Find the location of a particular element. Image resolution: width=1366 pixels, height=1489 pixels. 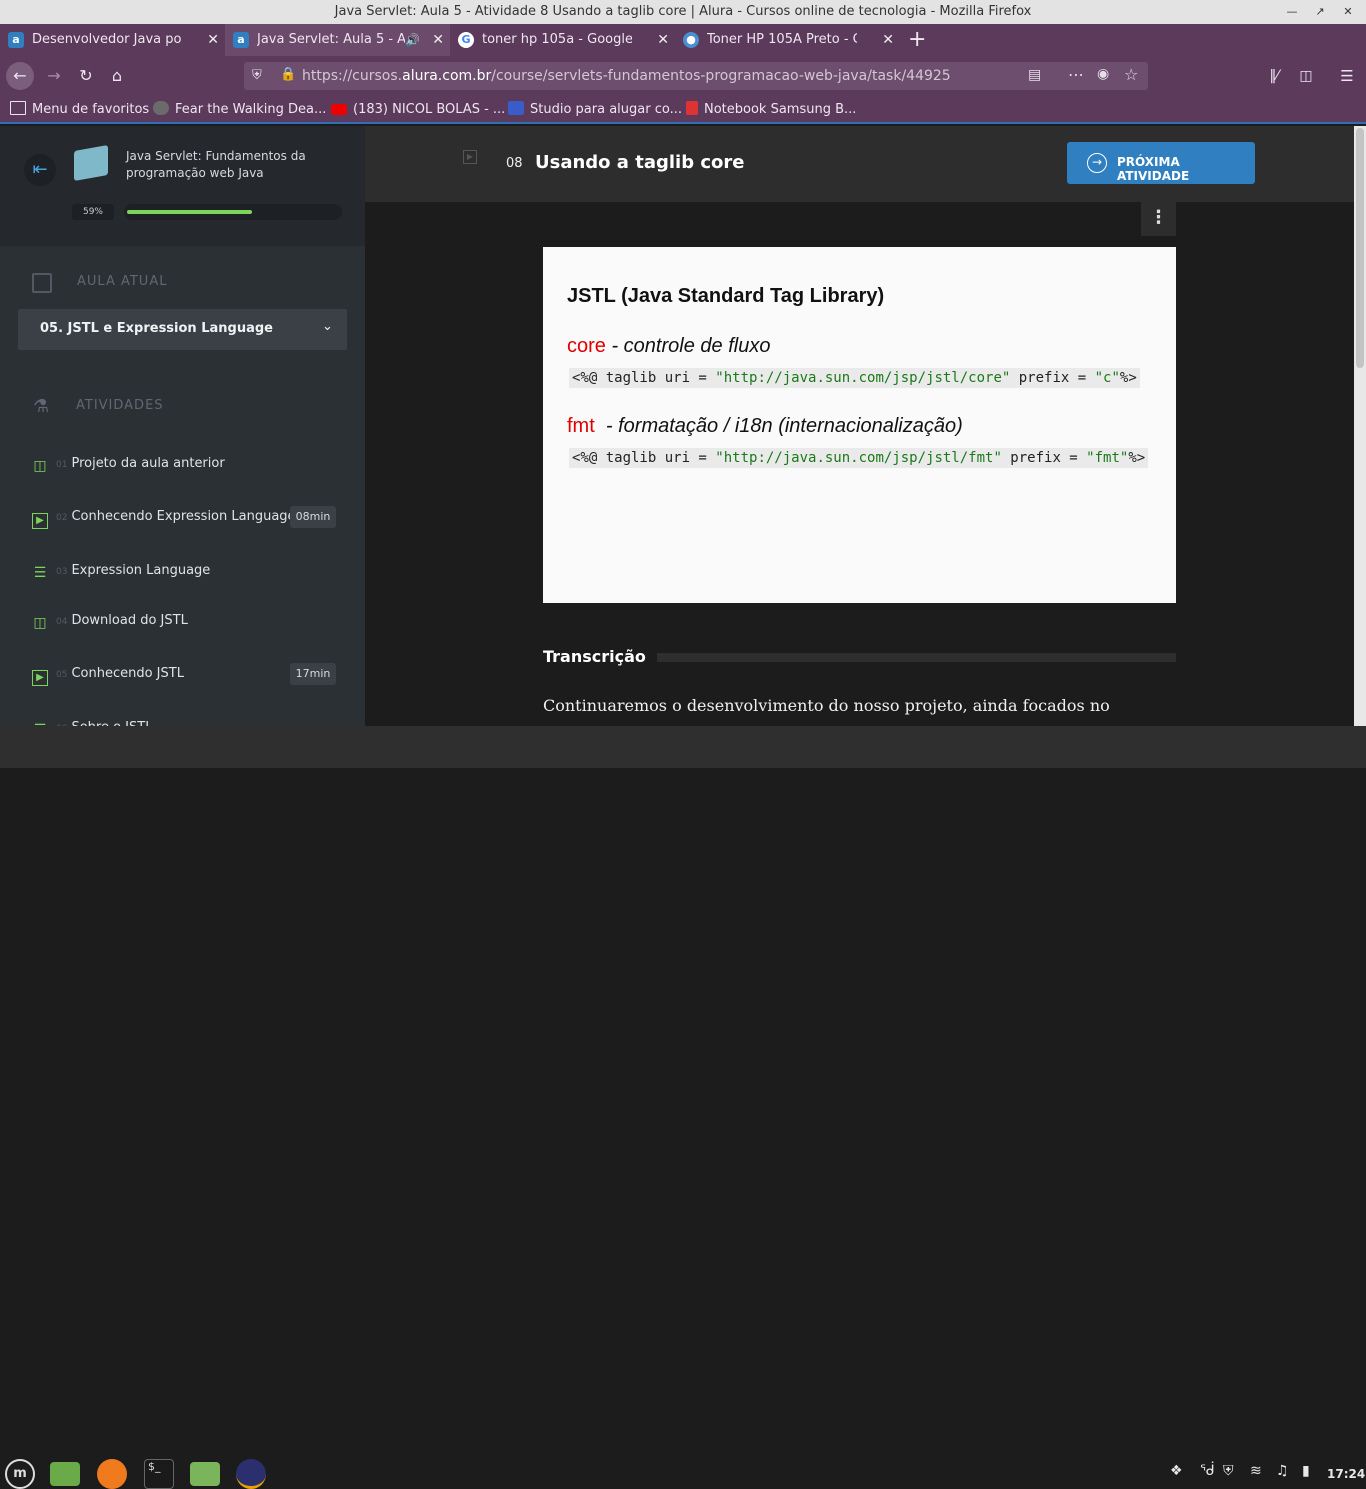

reload-button: ↻ is located at coordinates (86, 76).